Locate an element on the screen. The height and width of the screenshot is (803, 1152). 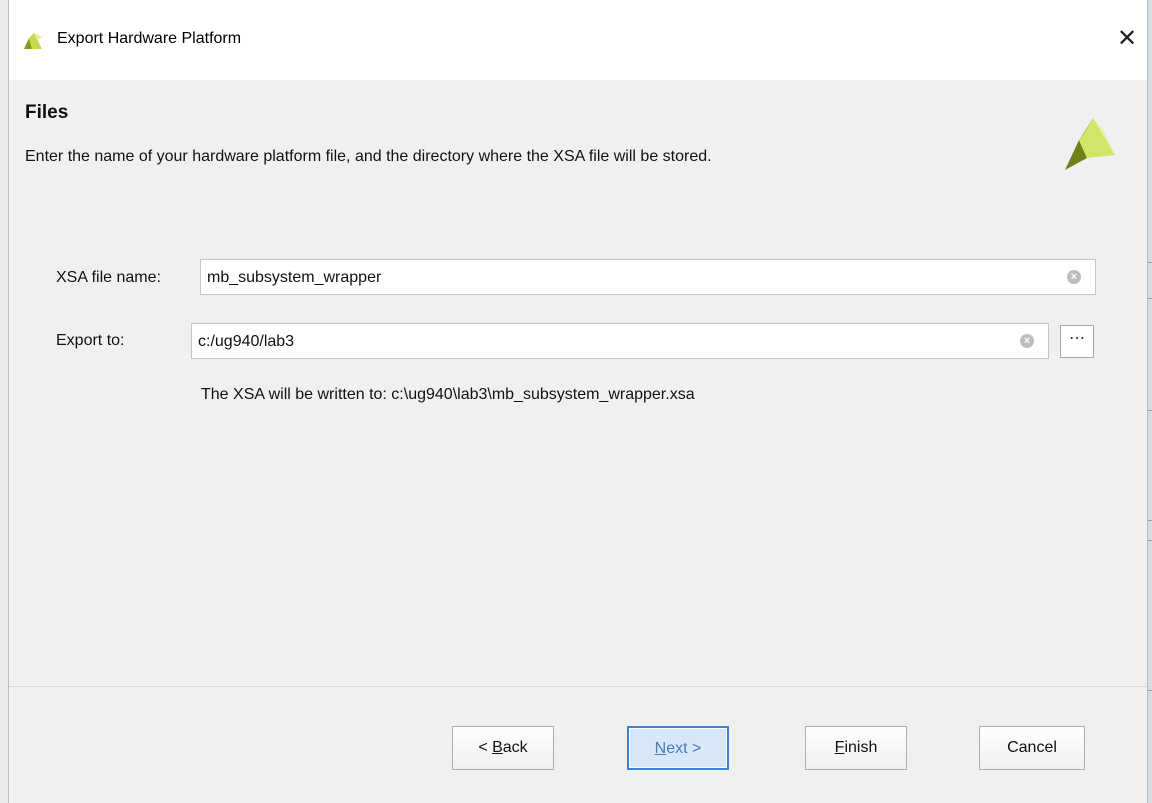
back-button-prefix: < is located at coordinates (485, 747).